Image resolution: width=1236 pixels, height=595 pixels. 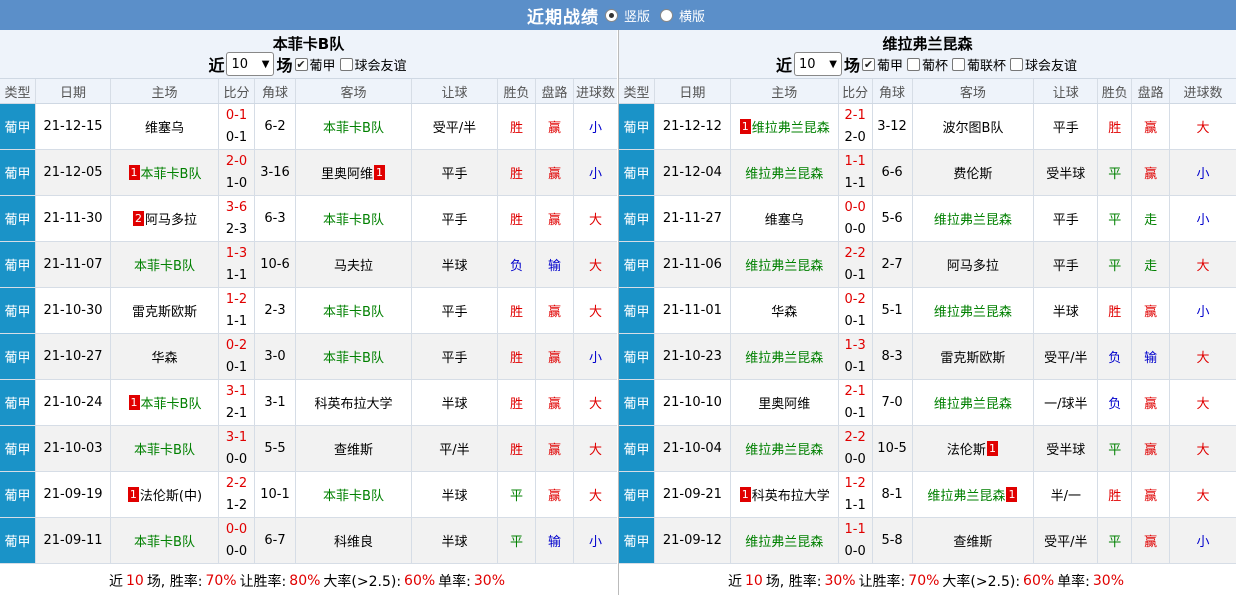 I want to click on team-link: 科英布拉大学, so click(x=353, y=402).